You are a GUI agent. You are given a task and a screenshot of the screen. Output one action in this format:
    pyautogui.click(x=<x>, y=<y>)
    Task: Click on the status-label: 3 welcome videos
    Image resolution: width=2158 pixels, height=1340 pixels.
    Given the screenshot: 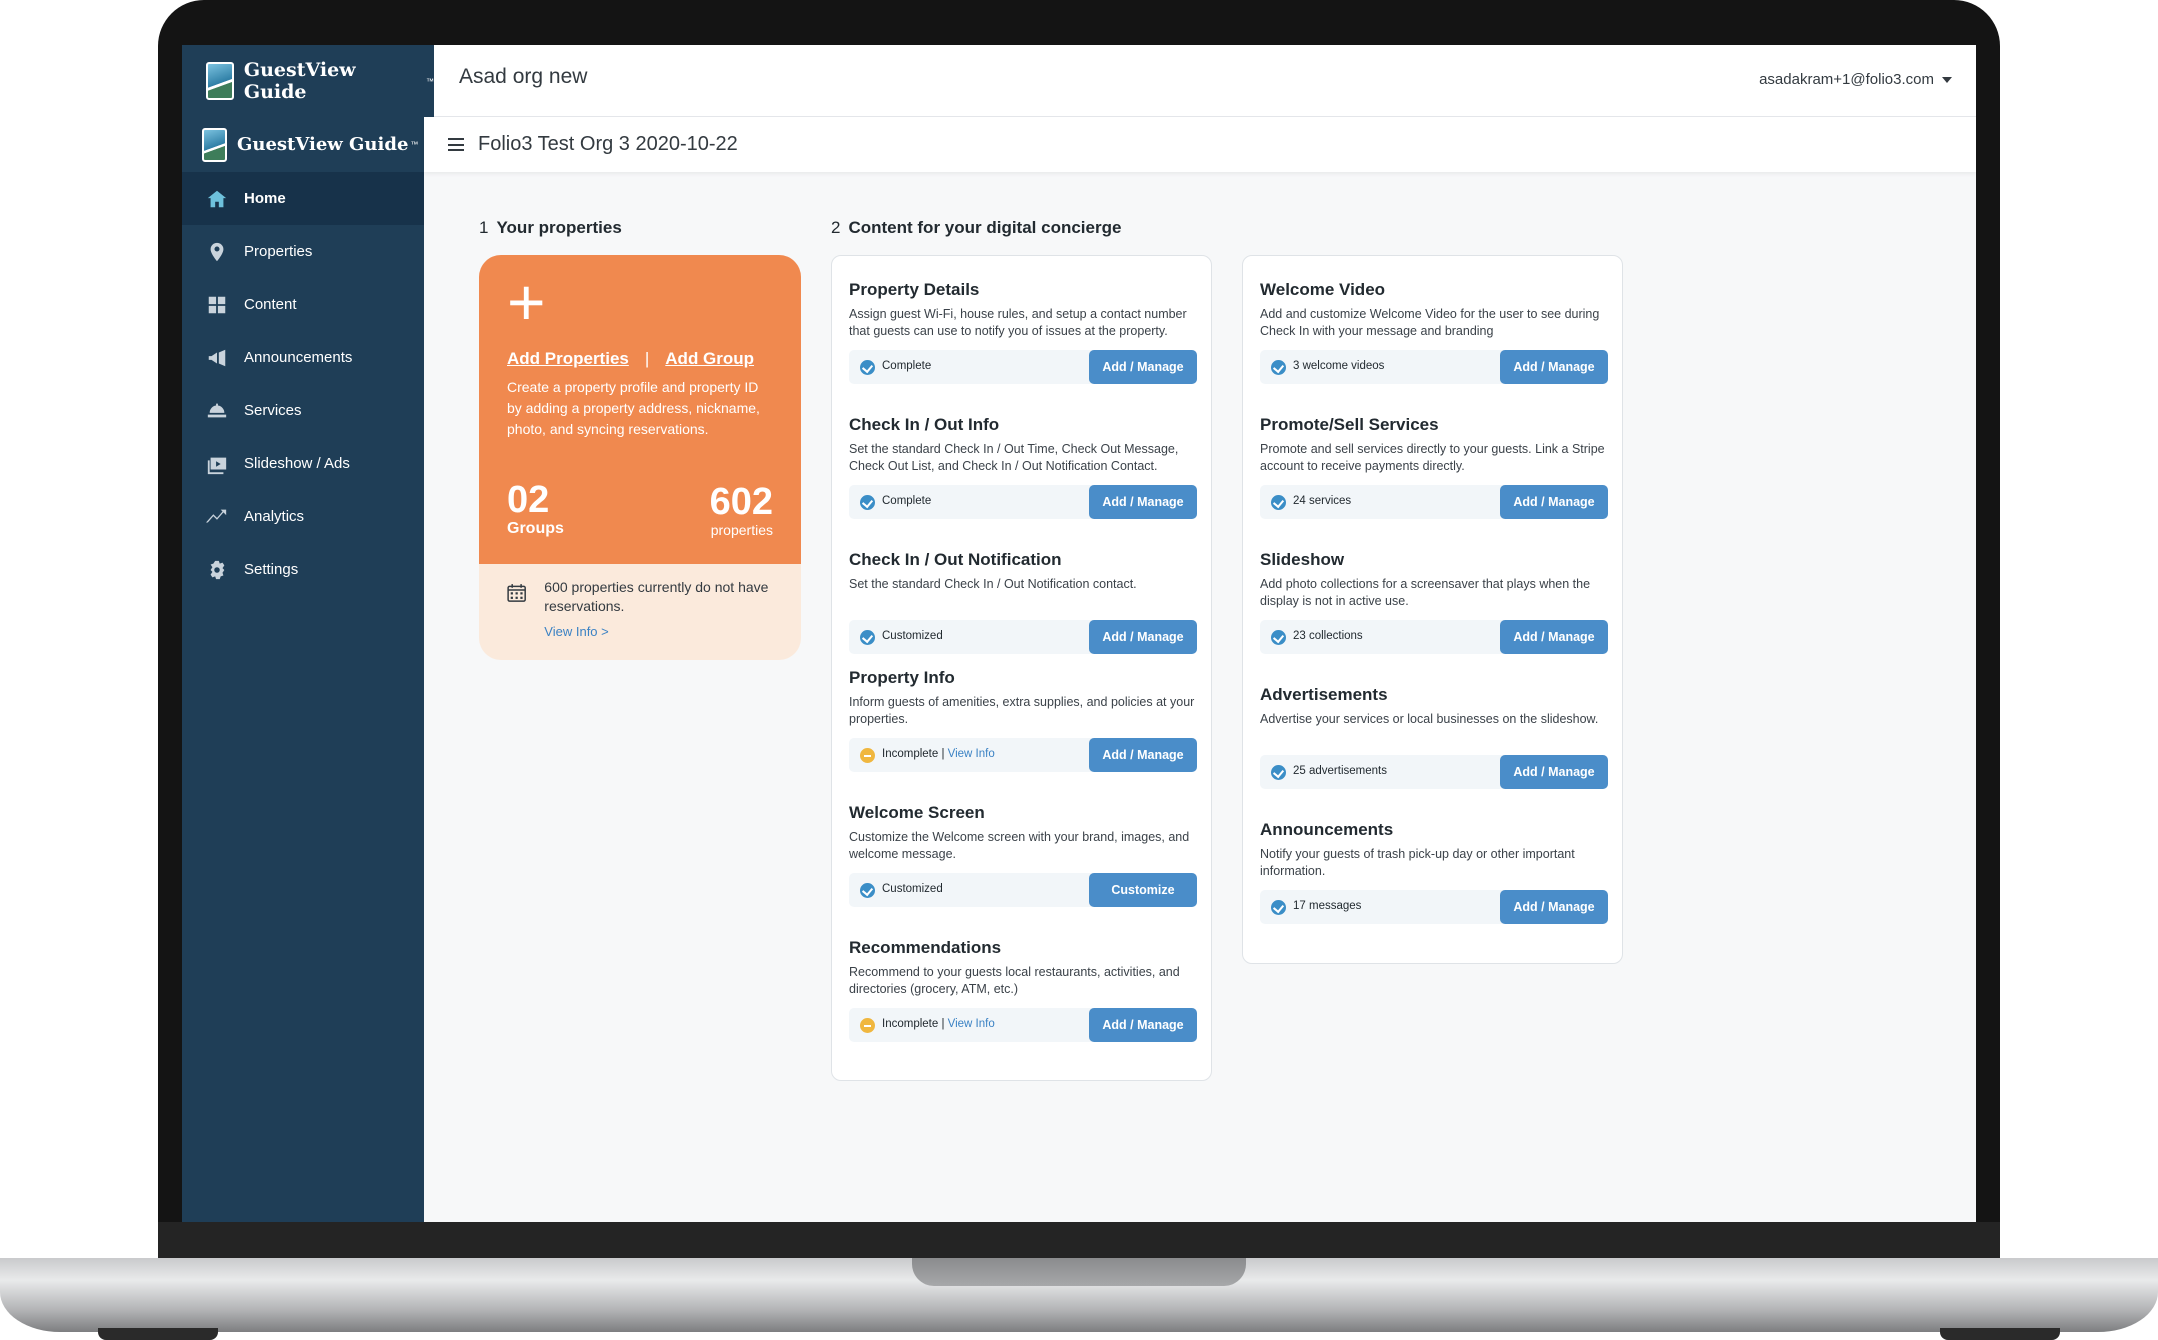 What is the action you would take?
    pyautogui.click(x=1339, y=366)
    